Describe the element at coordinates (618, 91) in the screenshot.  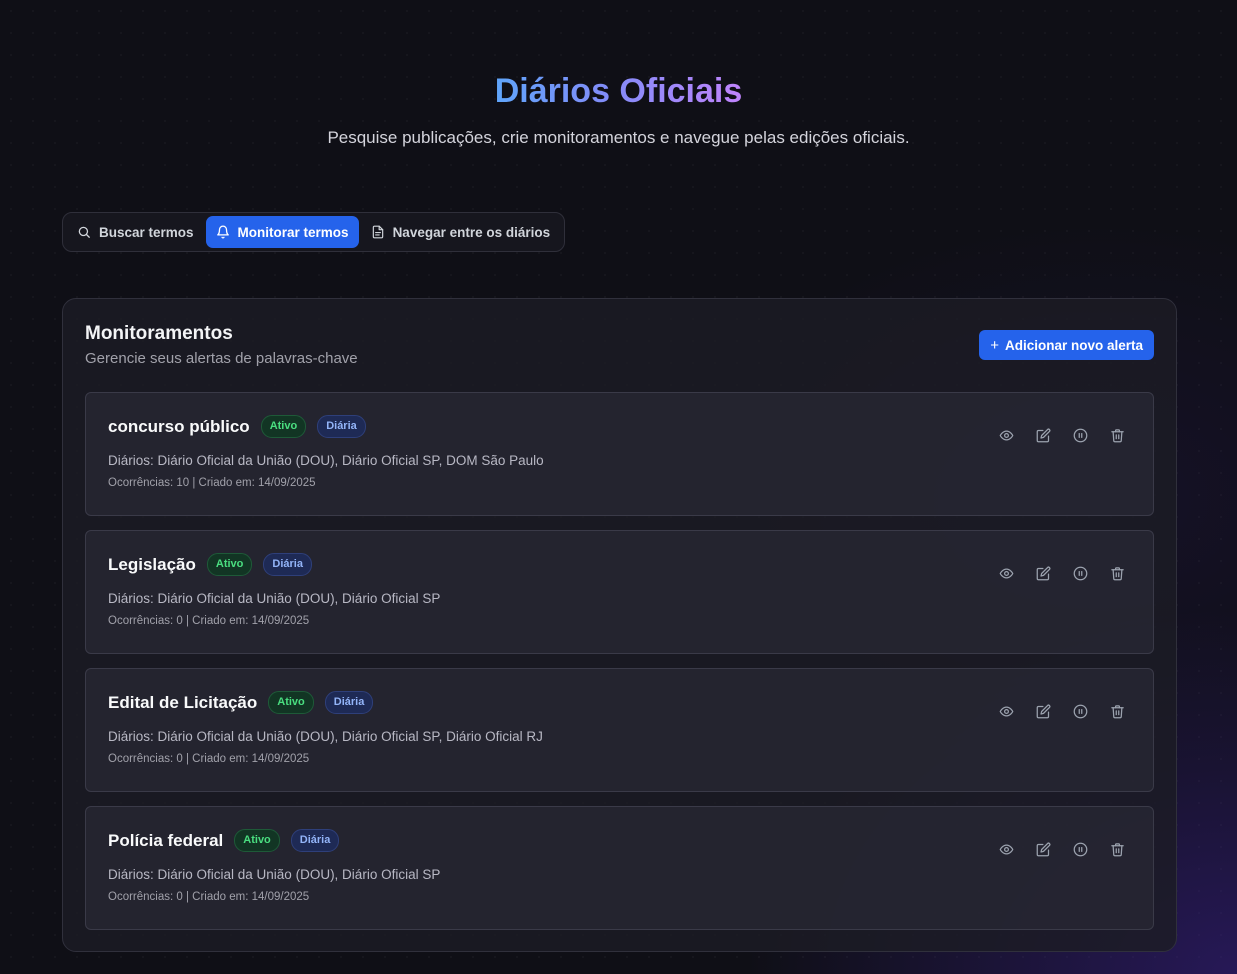
I see `page-title: Diários Oficiais` at that location.